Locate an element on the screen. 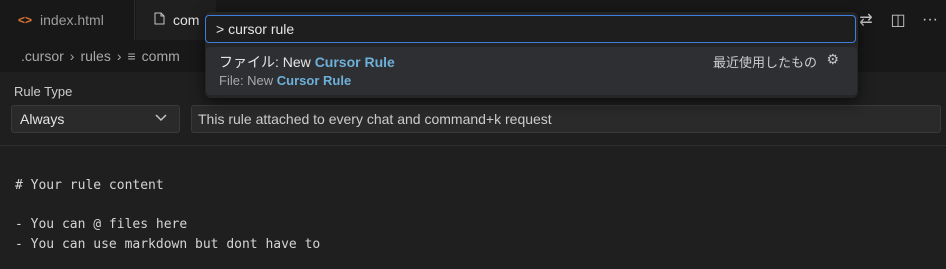 The image size is (946, 269). tab-label: index.html is located at coordinates (72, 20).